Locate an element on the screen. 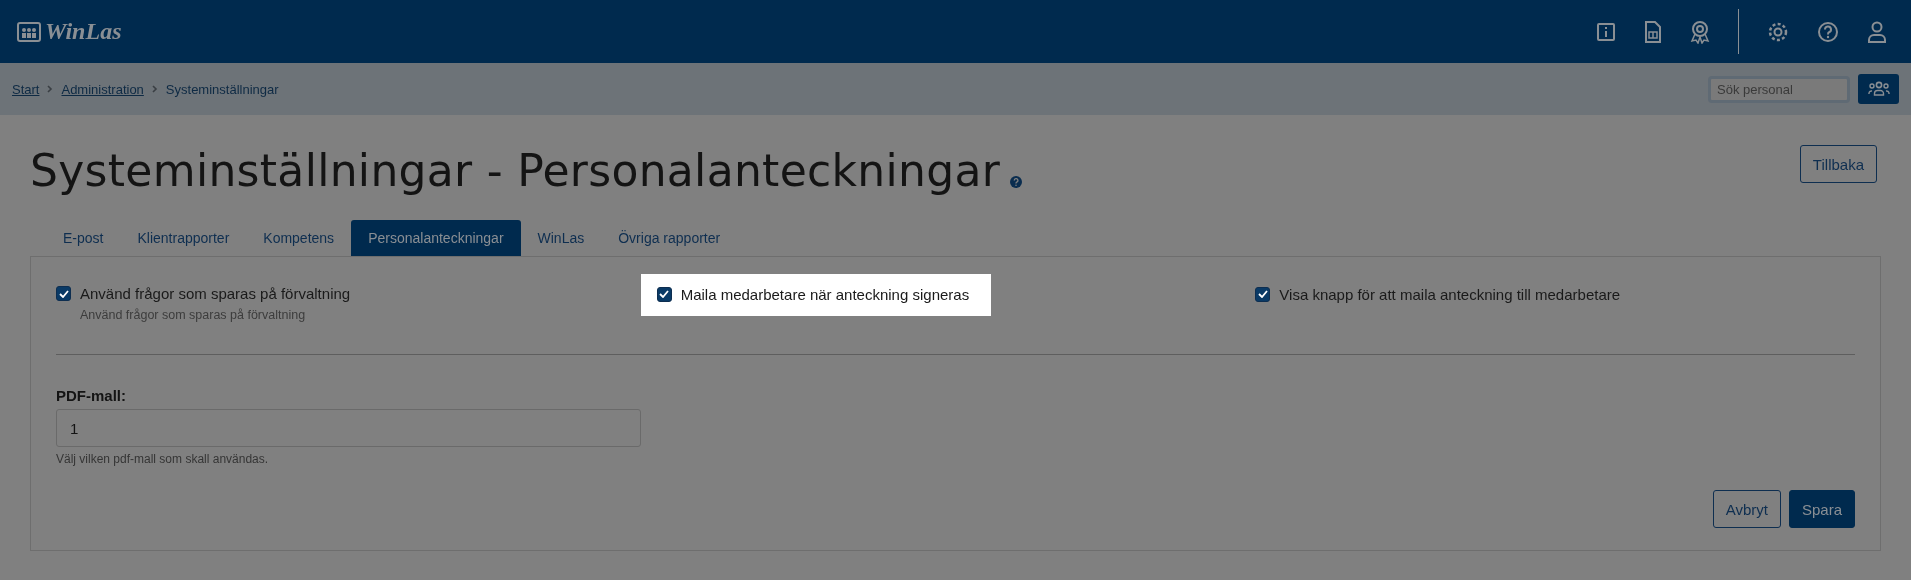 Image resolution: width=1911 pixels, height=580 pixels. staff-button is located at coordinates (1878, 89).